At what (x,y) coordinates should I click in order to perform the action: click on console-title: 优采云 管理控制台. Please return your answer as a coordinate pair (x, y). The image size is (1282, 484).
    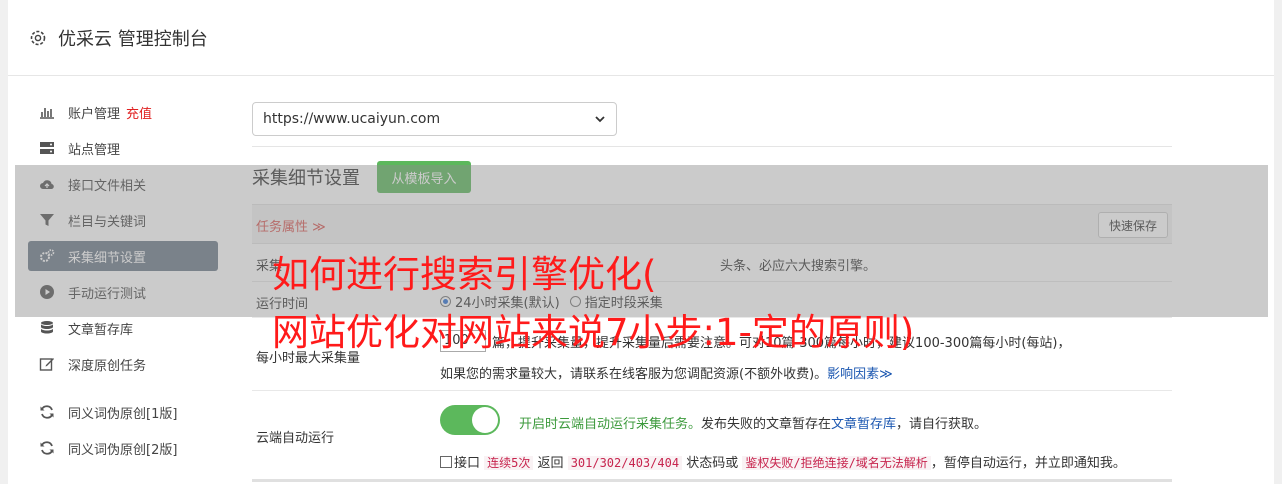
    Looking at the image, I should click on (133, 39).